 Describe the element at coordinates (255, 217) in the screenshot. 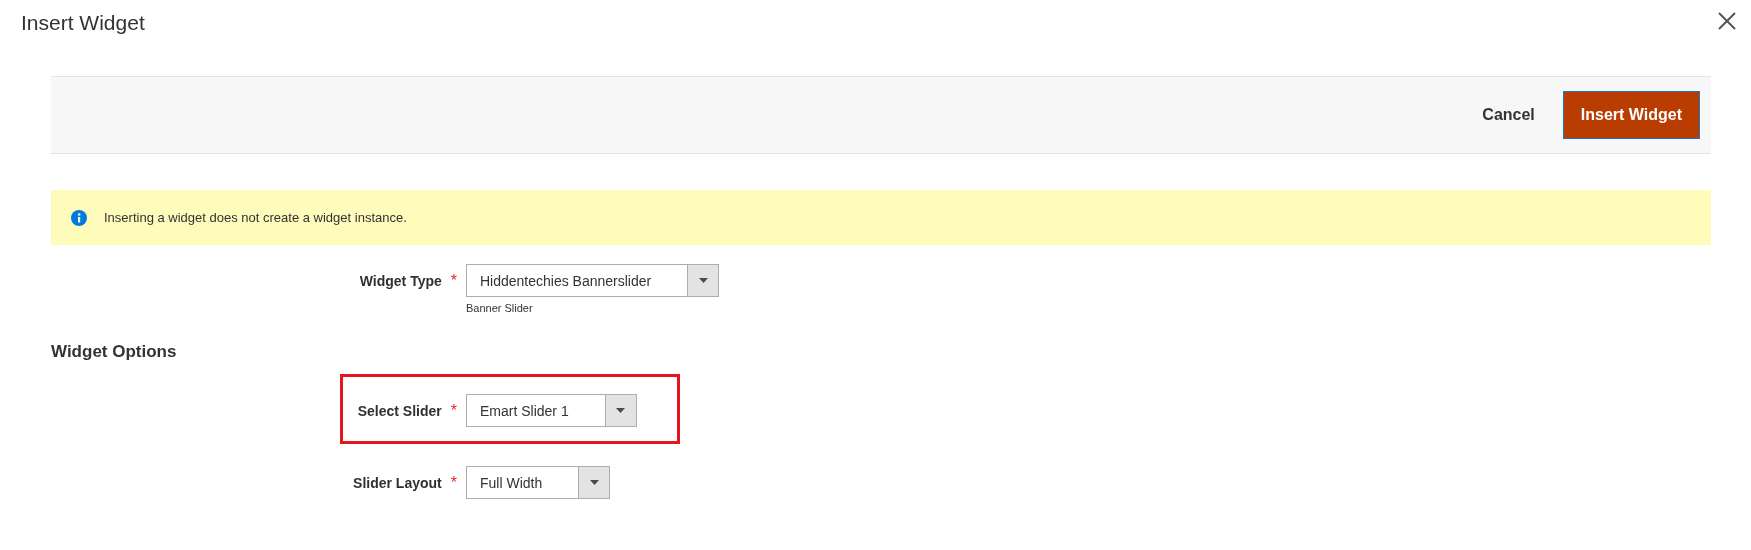

I see `notice-text: Inserting a widget does not create a widget instance.` at that location.